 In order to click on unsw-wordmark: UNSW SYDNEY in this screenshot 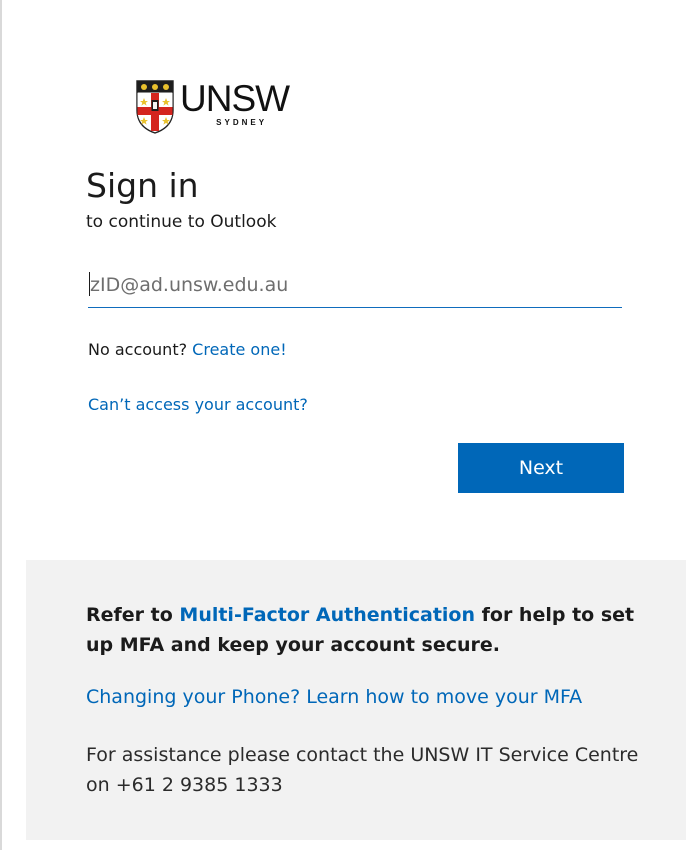, I will do `click(235, 103)`.